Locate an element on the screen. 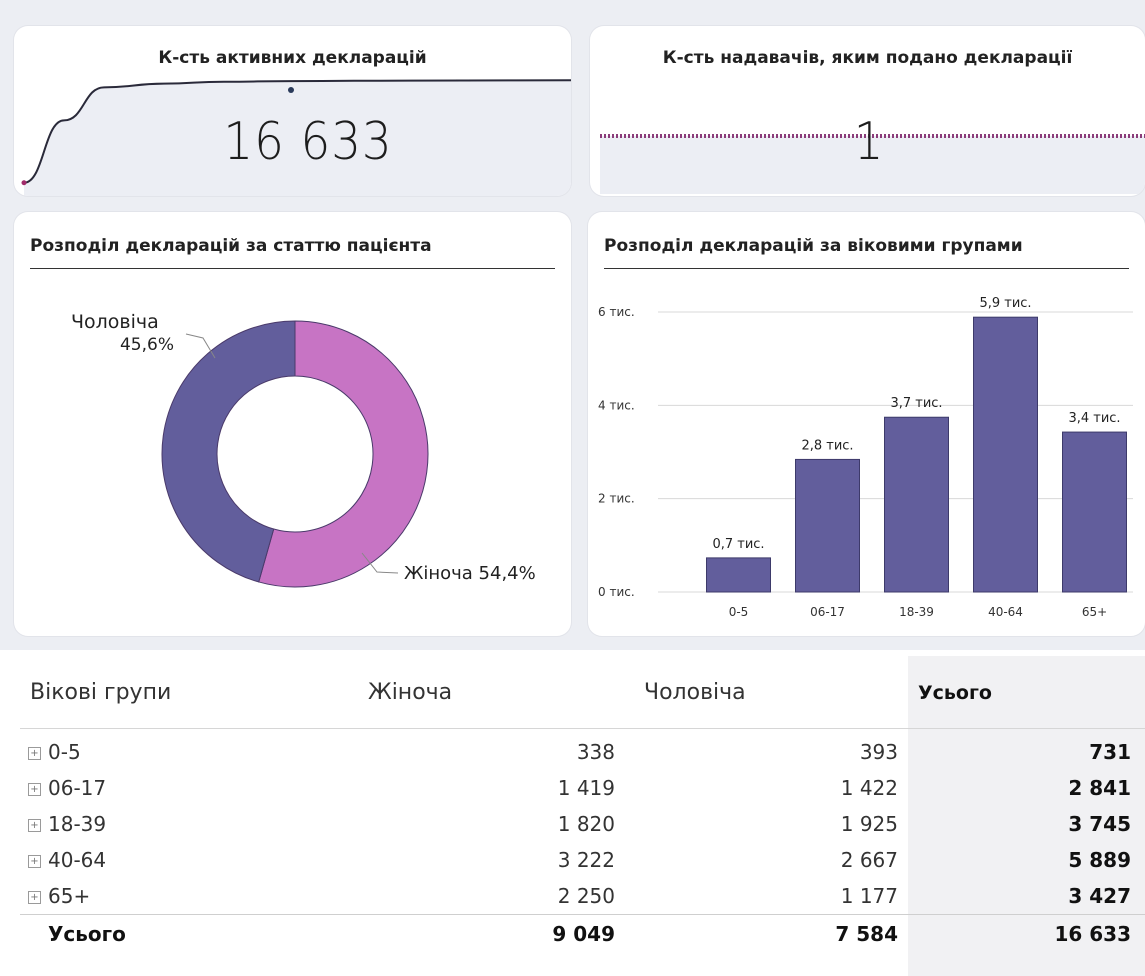 This screenshot has width=1145, height=976. table-row: +06-17 1 419 1 422 2 841 is located at coordinates (582, 788).